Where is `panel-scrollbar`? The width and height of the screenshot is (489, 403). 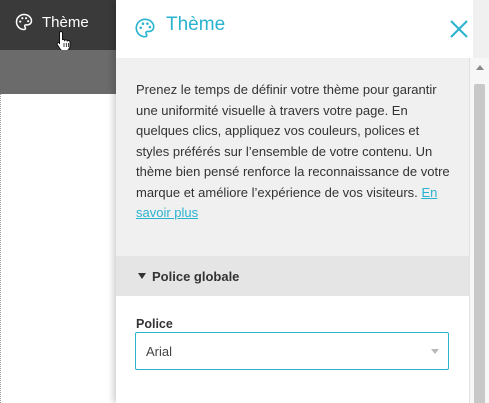
panel-scrollbar is located at coordinates (479, 230).